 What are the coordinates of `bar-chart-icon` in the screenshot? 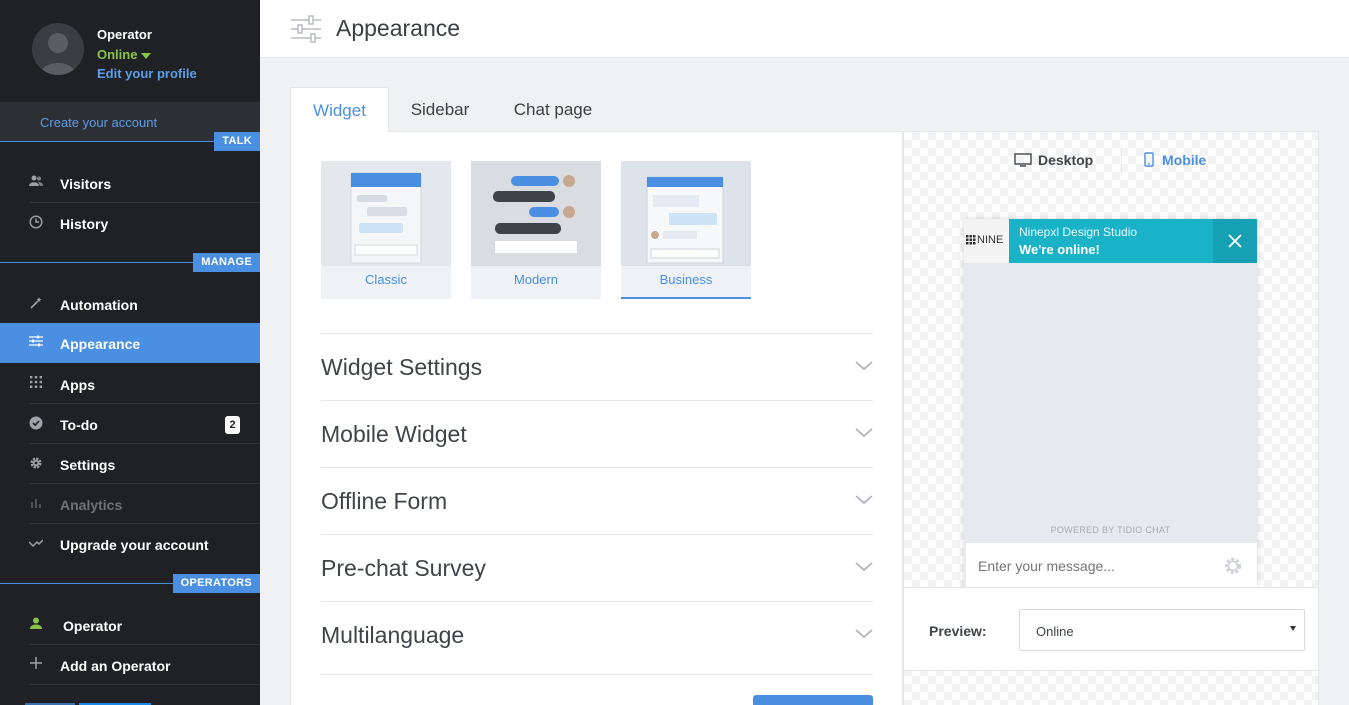 It's located at (36, 504).